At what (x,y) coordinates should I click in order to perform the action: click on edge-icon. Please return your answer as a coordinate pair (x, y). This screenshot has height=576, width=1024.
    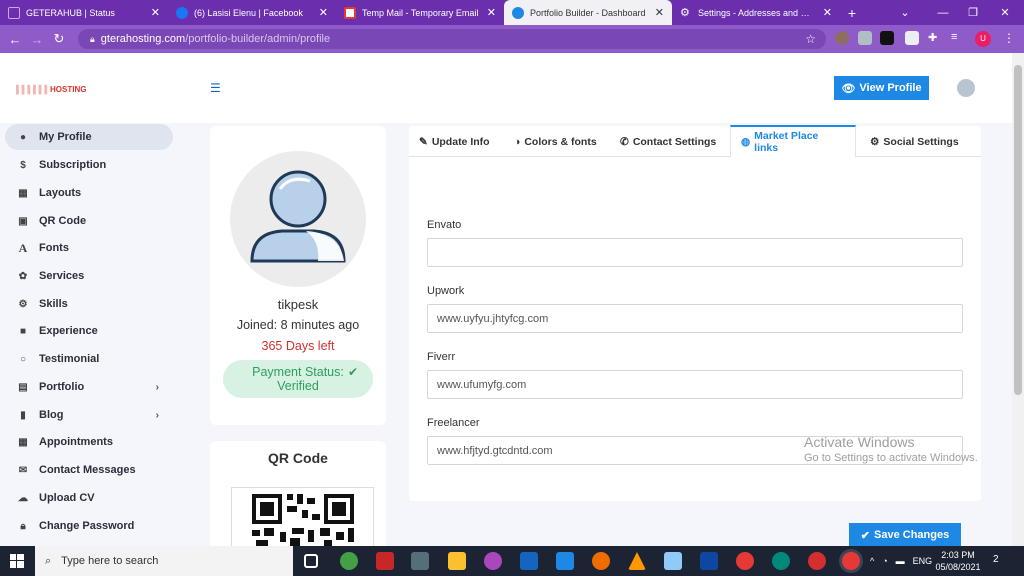
    Looking at the image, I should click on (781, 561).